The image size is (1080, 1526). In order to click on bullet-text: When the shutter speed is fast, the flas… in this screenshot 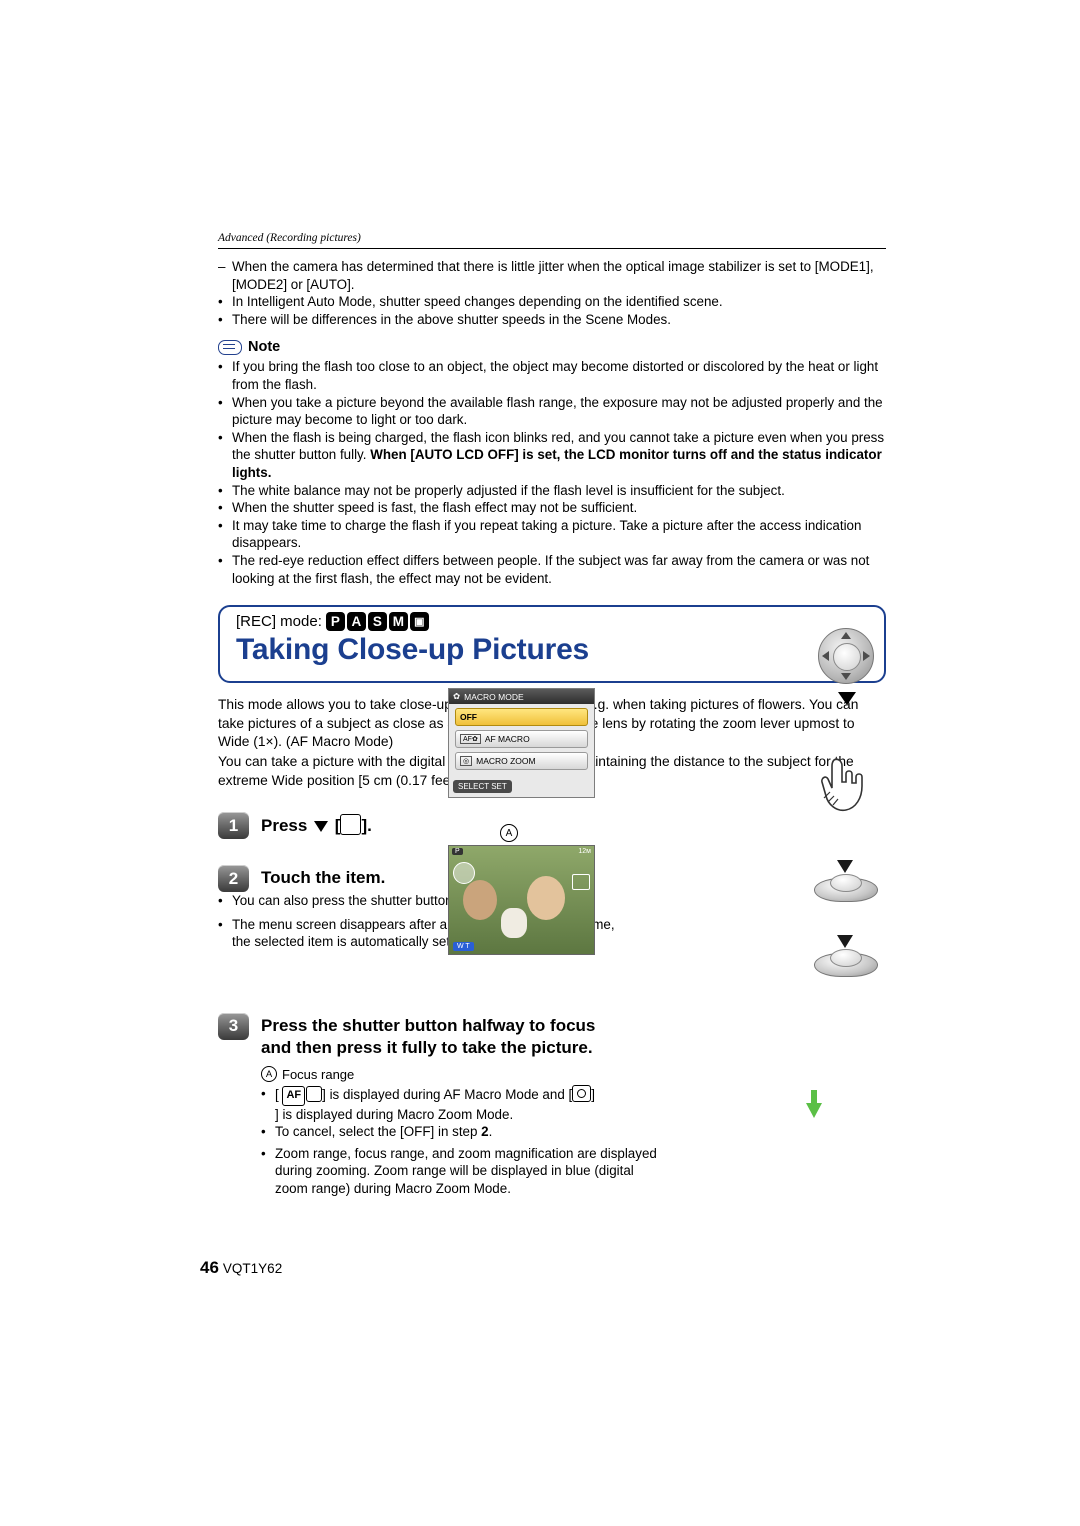, I will do `click(435, 508)`.